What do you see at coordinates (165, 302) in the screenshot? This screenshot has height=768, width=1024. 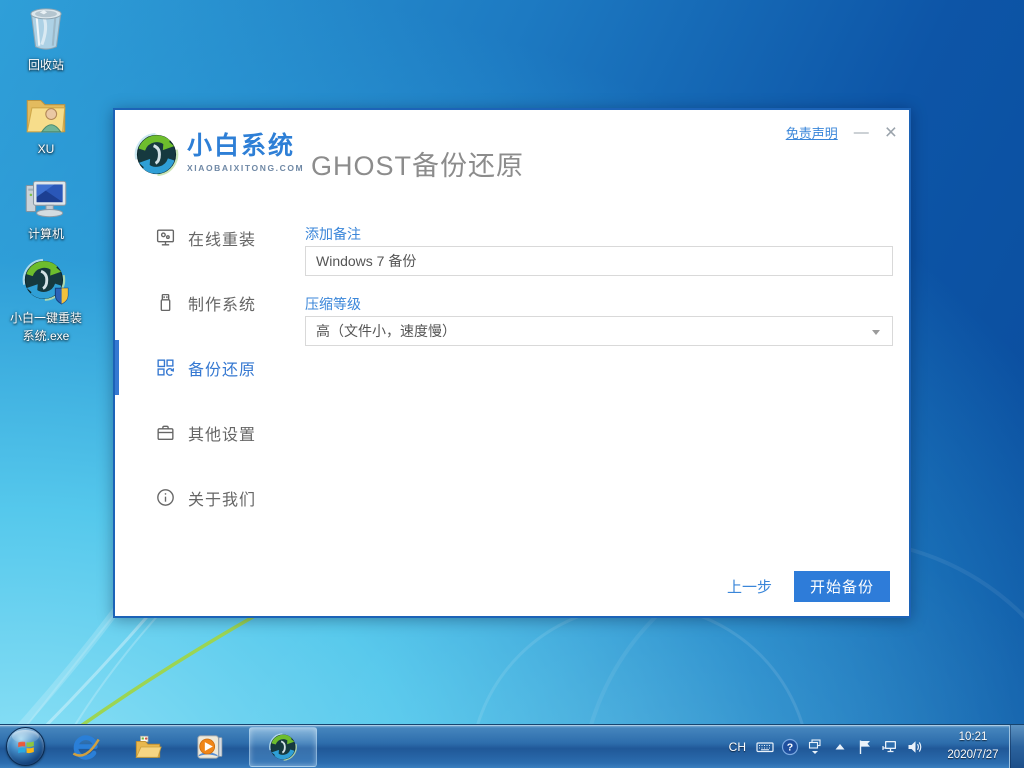 I see `usb-drive-icon` at bounding box center [165, 302].